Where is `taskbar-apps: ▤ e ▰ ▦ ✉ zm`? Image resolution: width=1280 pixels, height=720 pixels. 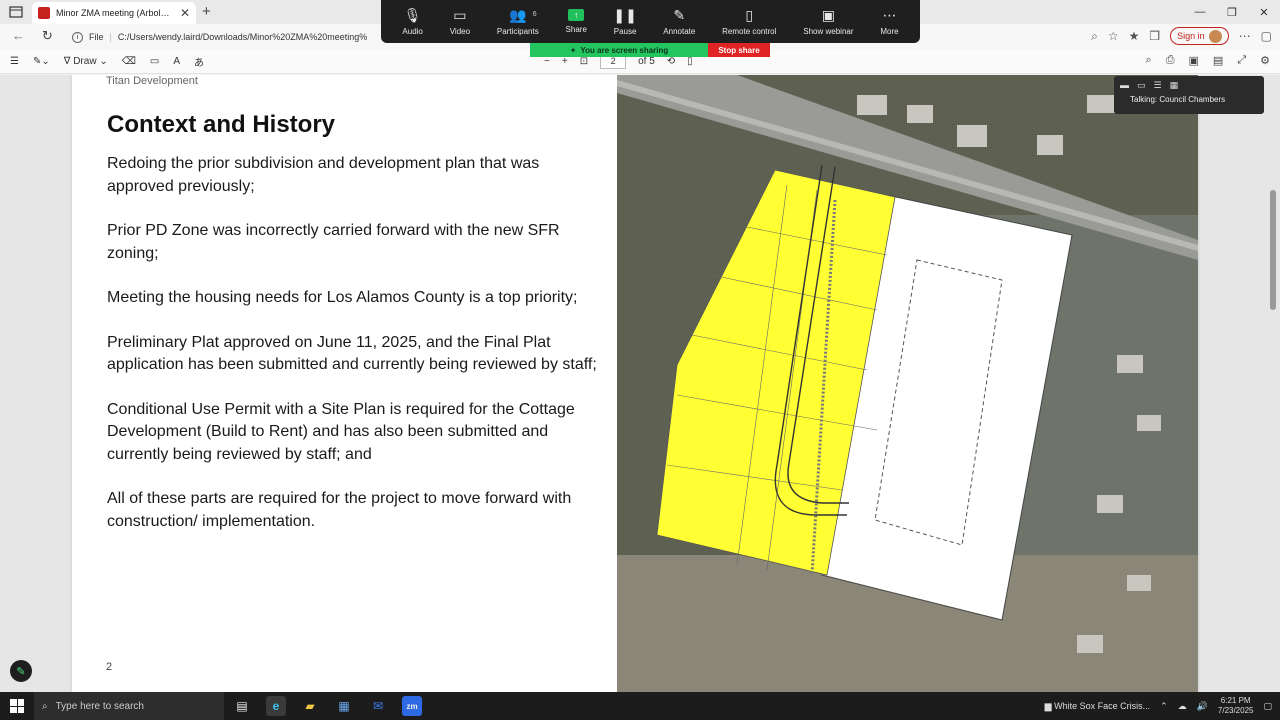 taskbar-apps: ▤ e ▰ ▦ ✉ zm is located at coordinates (327, 706).